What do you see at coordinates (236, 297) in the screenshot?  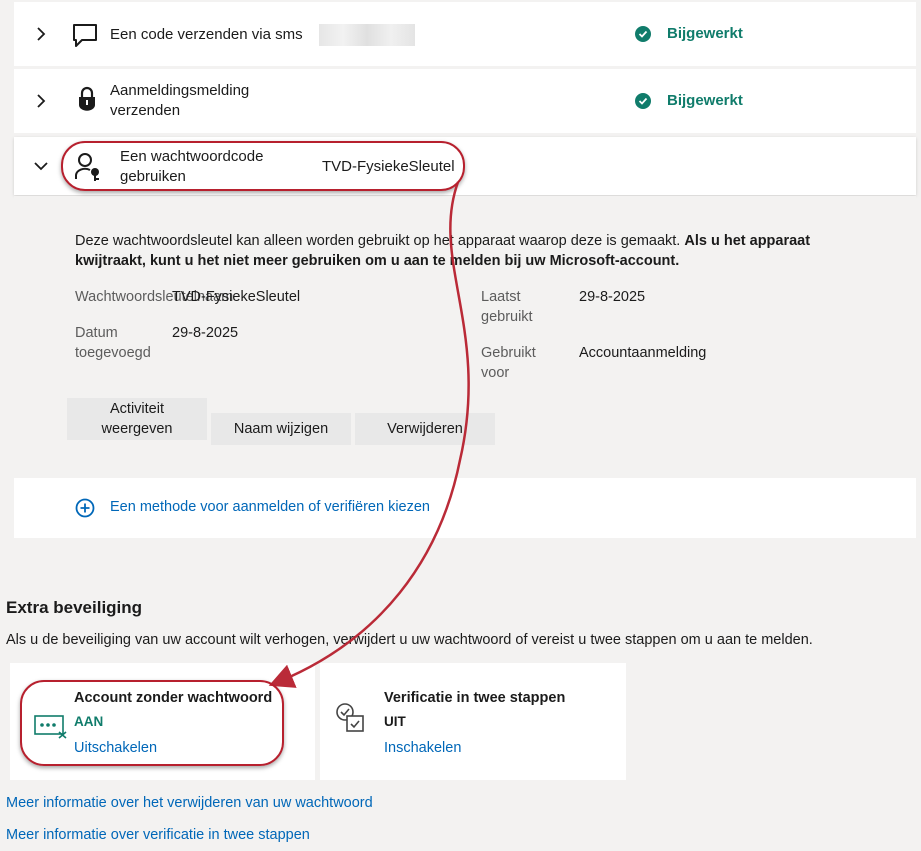 I see `value-passkey-name: TVD-FysiekeSleutel` at bounding box center [236, 297].